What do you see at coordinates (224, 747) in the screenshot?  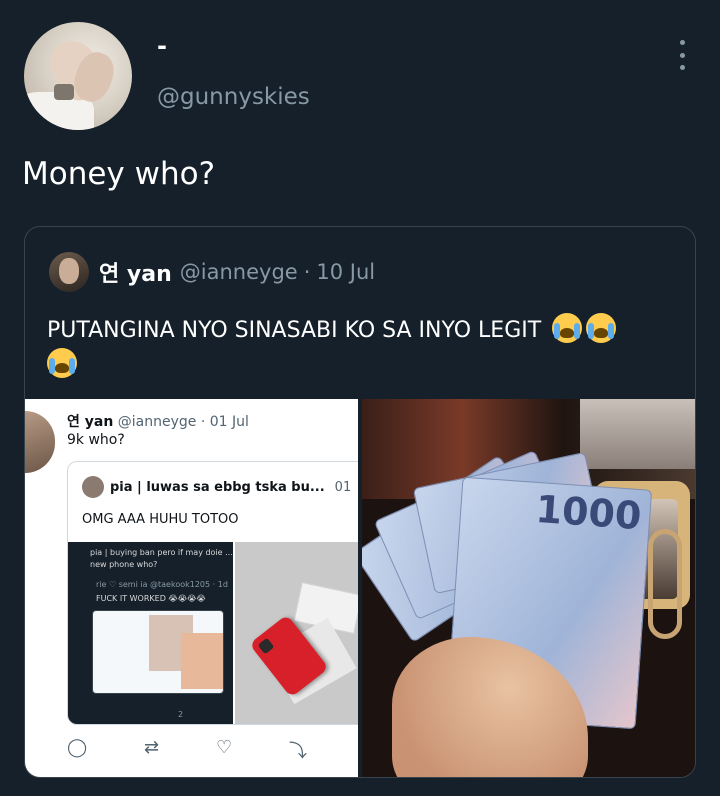 I see `like-icon: ♡` at bounding box center [224, 747].